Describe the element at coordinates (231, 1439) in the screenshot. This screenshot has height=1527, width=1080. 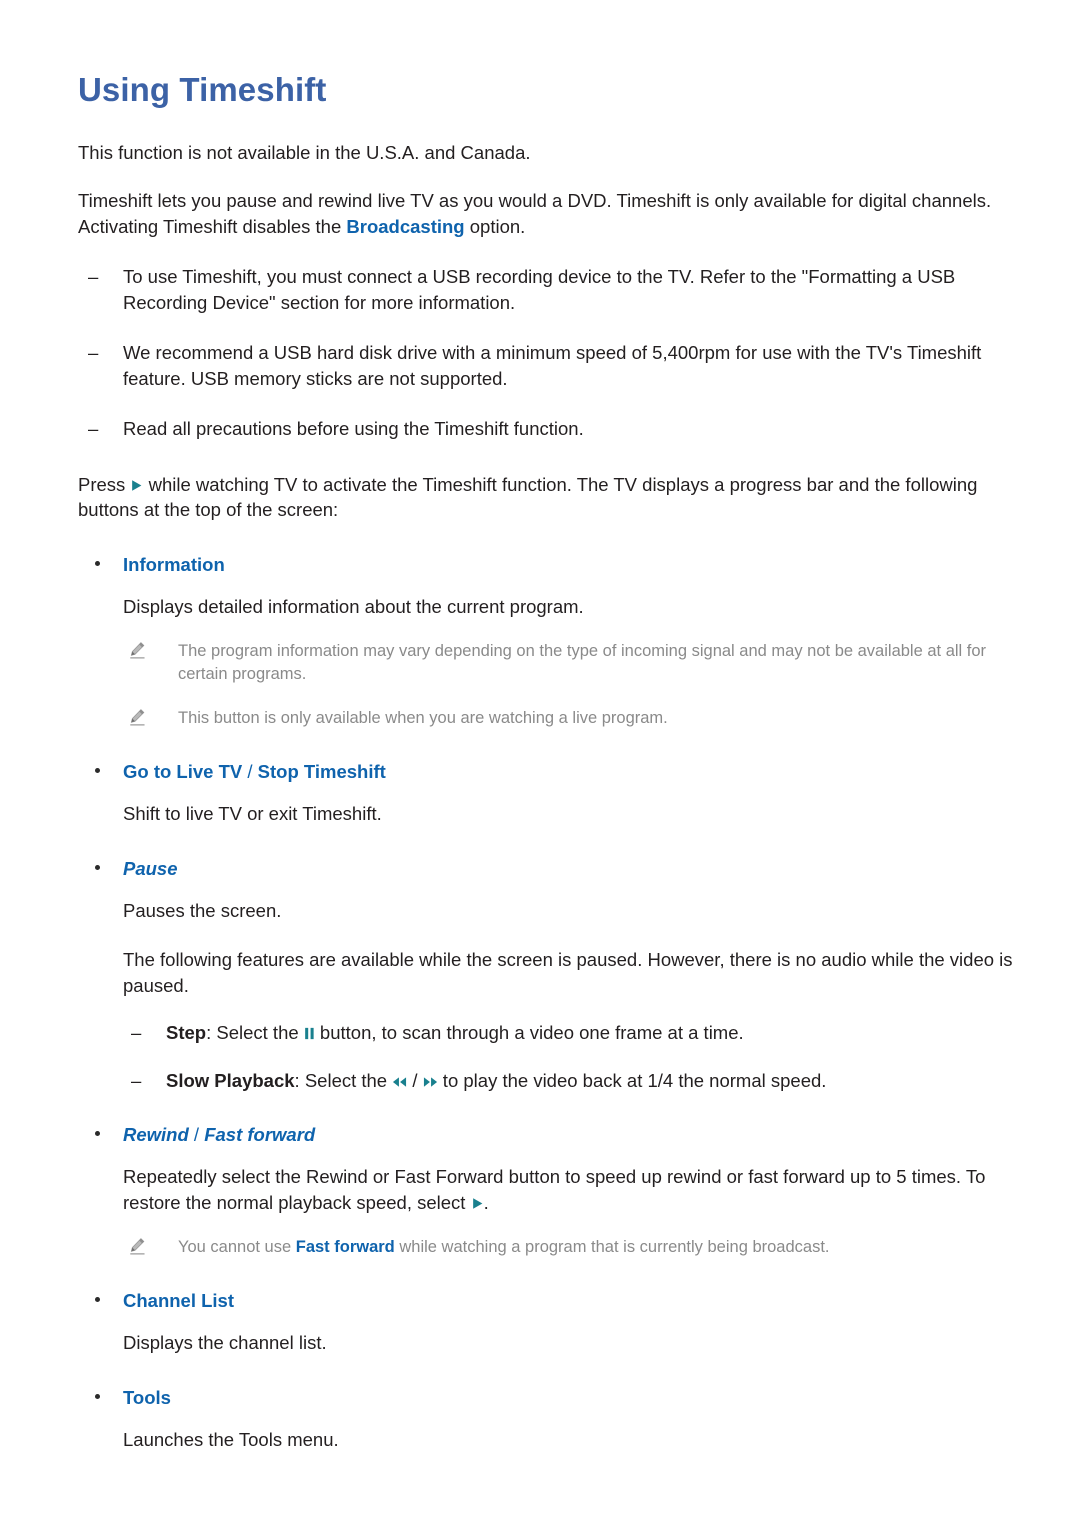
I see `section-description: Launches the Tools menu.` at that location.